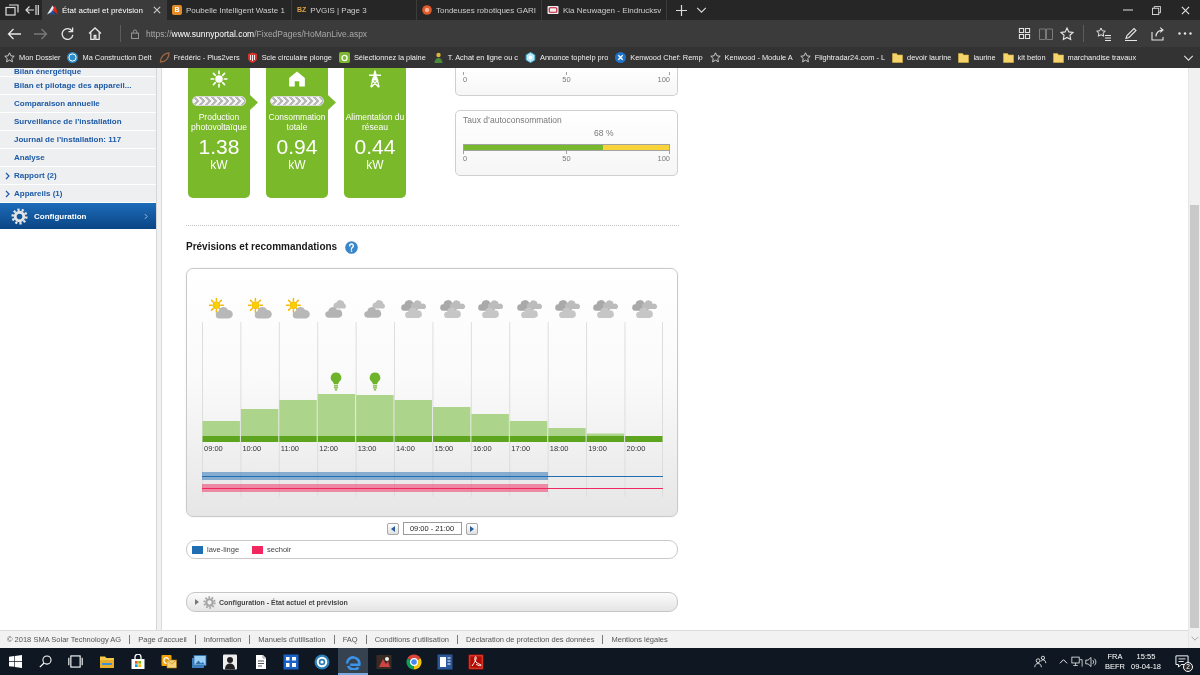 This screenshot has height=675, width=1200. Describe the element at coordinates (1127, 10) in the screenshot. I see `minimize-icon` at that location.